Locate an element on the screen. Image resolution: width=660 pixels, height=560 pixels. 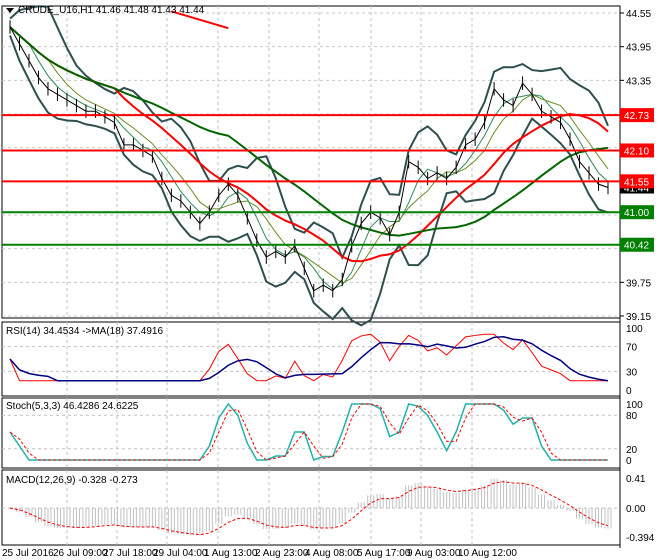
x-tick-label: 4 Aug 08:00 is located at coordinates (332, 553).